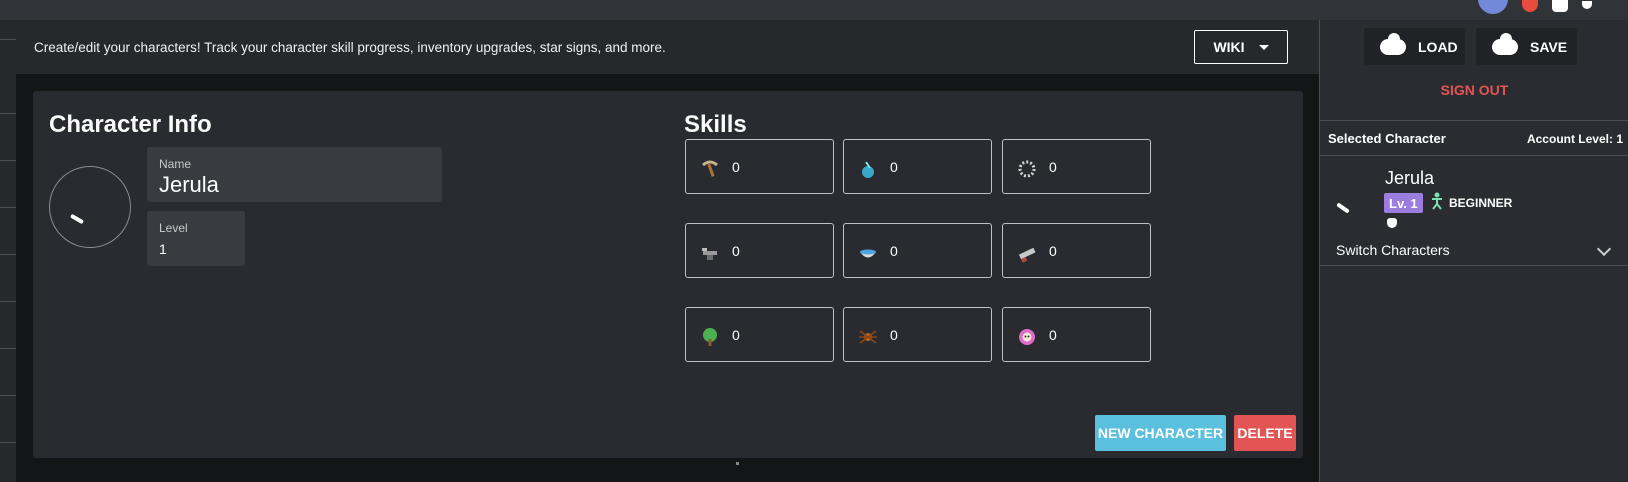  What do you see at coordinates (710, 169) in the screenshot?
I see `pickaxe-icon` at bounding box center [710, 169].